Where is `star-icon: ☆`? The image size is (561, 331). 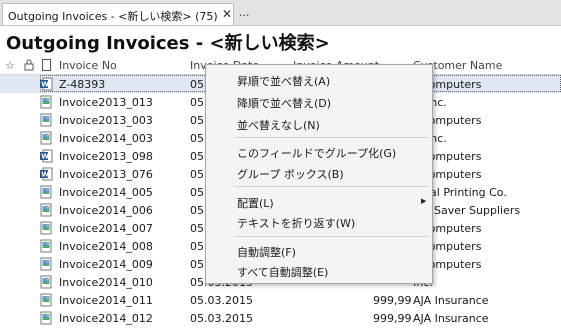
star-icon: ☆ is located at coordinates (10, 65).